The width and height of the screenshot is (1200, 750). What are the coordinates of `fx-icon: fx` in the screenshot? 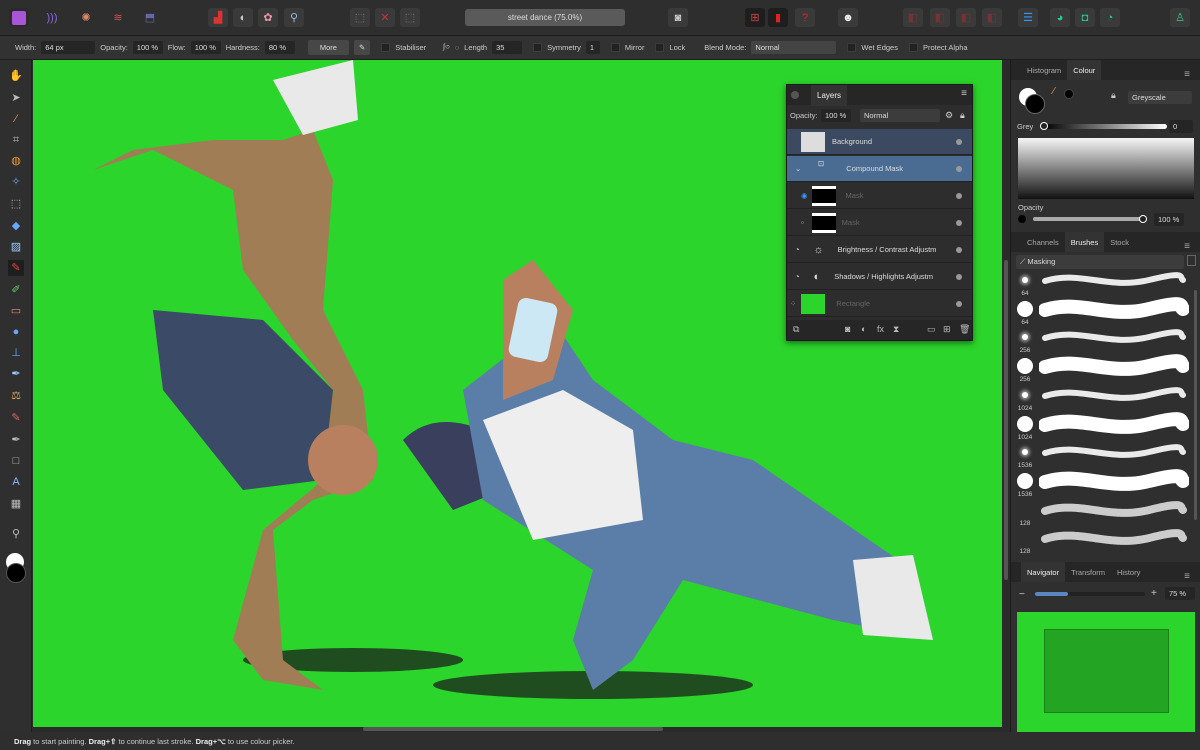 It's located at (880, 329).